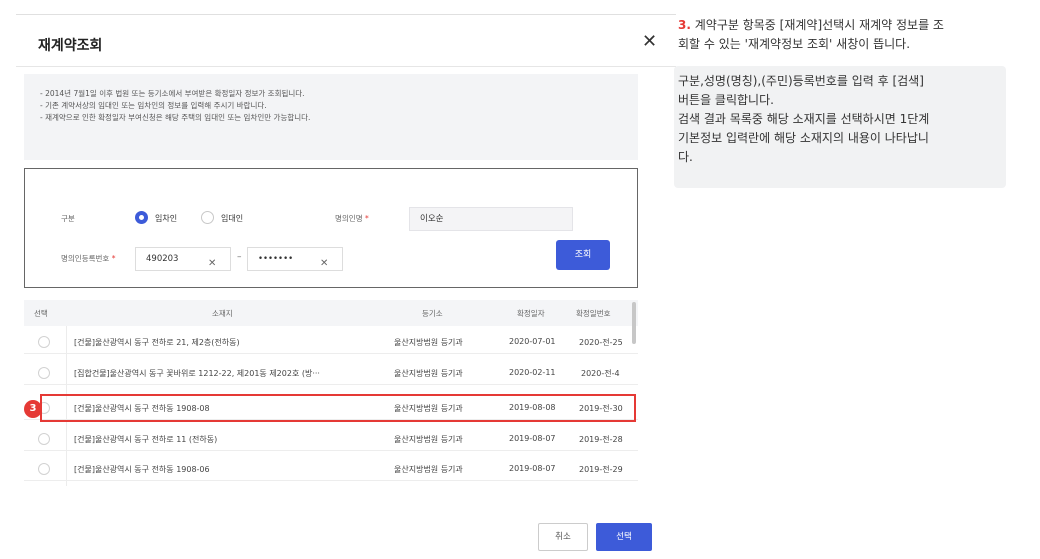 The image size is (1040, 559). I want to click on radio-tenant, so click(141, 217).